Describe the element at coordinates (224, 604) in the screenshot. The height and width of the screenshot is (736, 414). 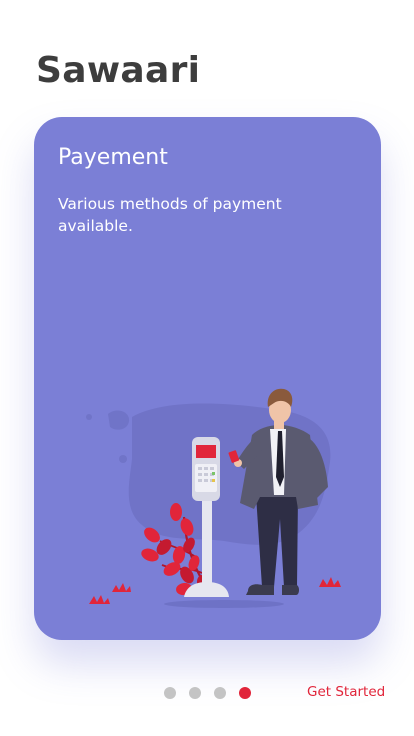
I see `ground-shadow` at that location.